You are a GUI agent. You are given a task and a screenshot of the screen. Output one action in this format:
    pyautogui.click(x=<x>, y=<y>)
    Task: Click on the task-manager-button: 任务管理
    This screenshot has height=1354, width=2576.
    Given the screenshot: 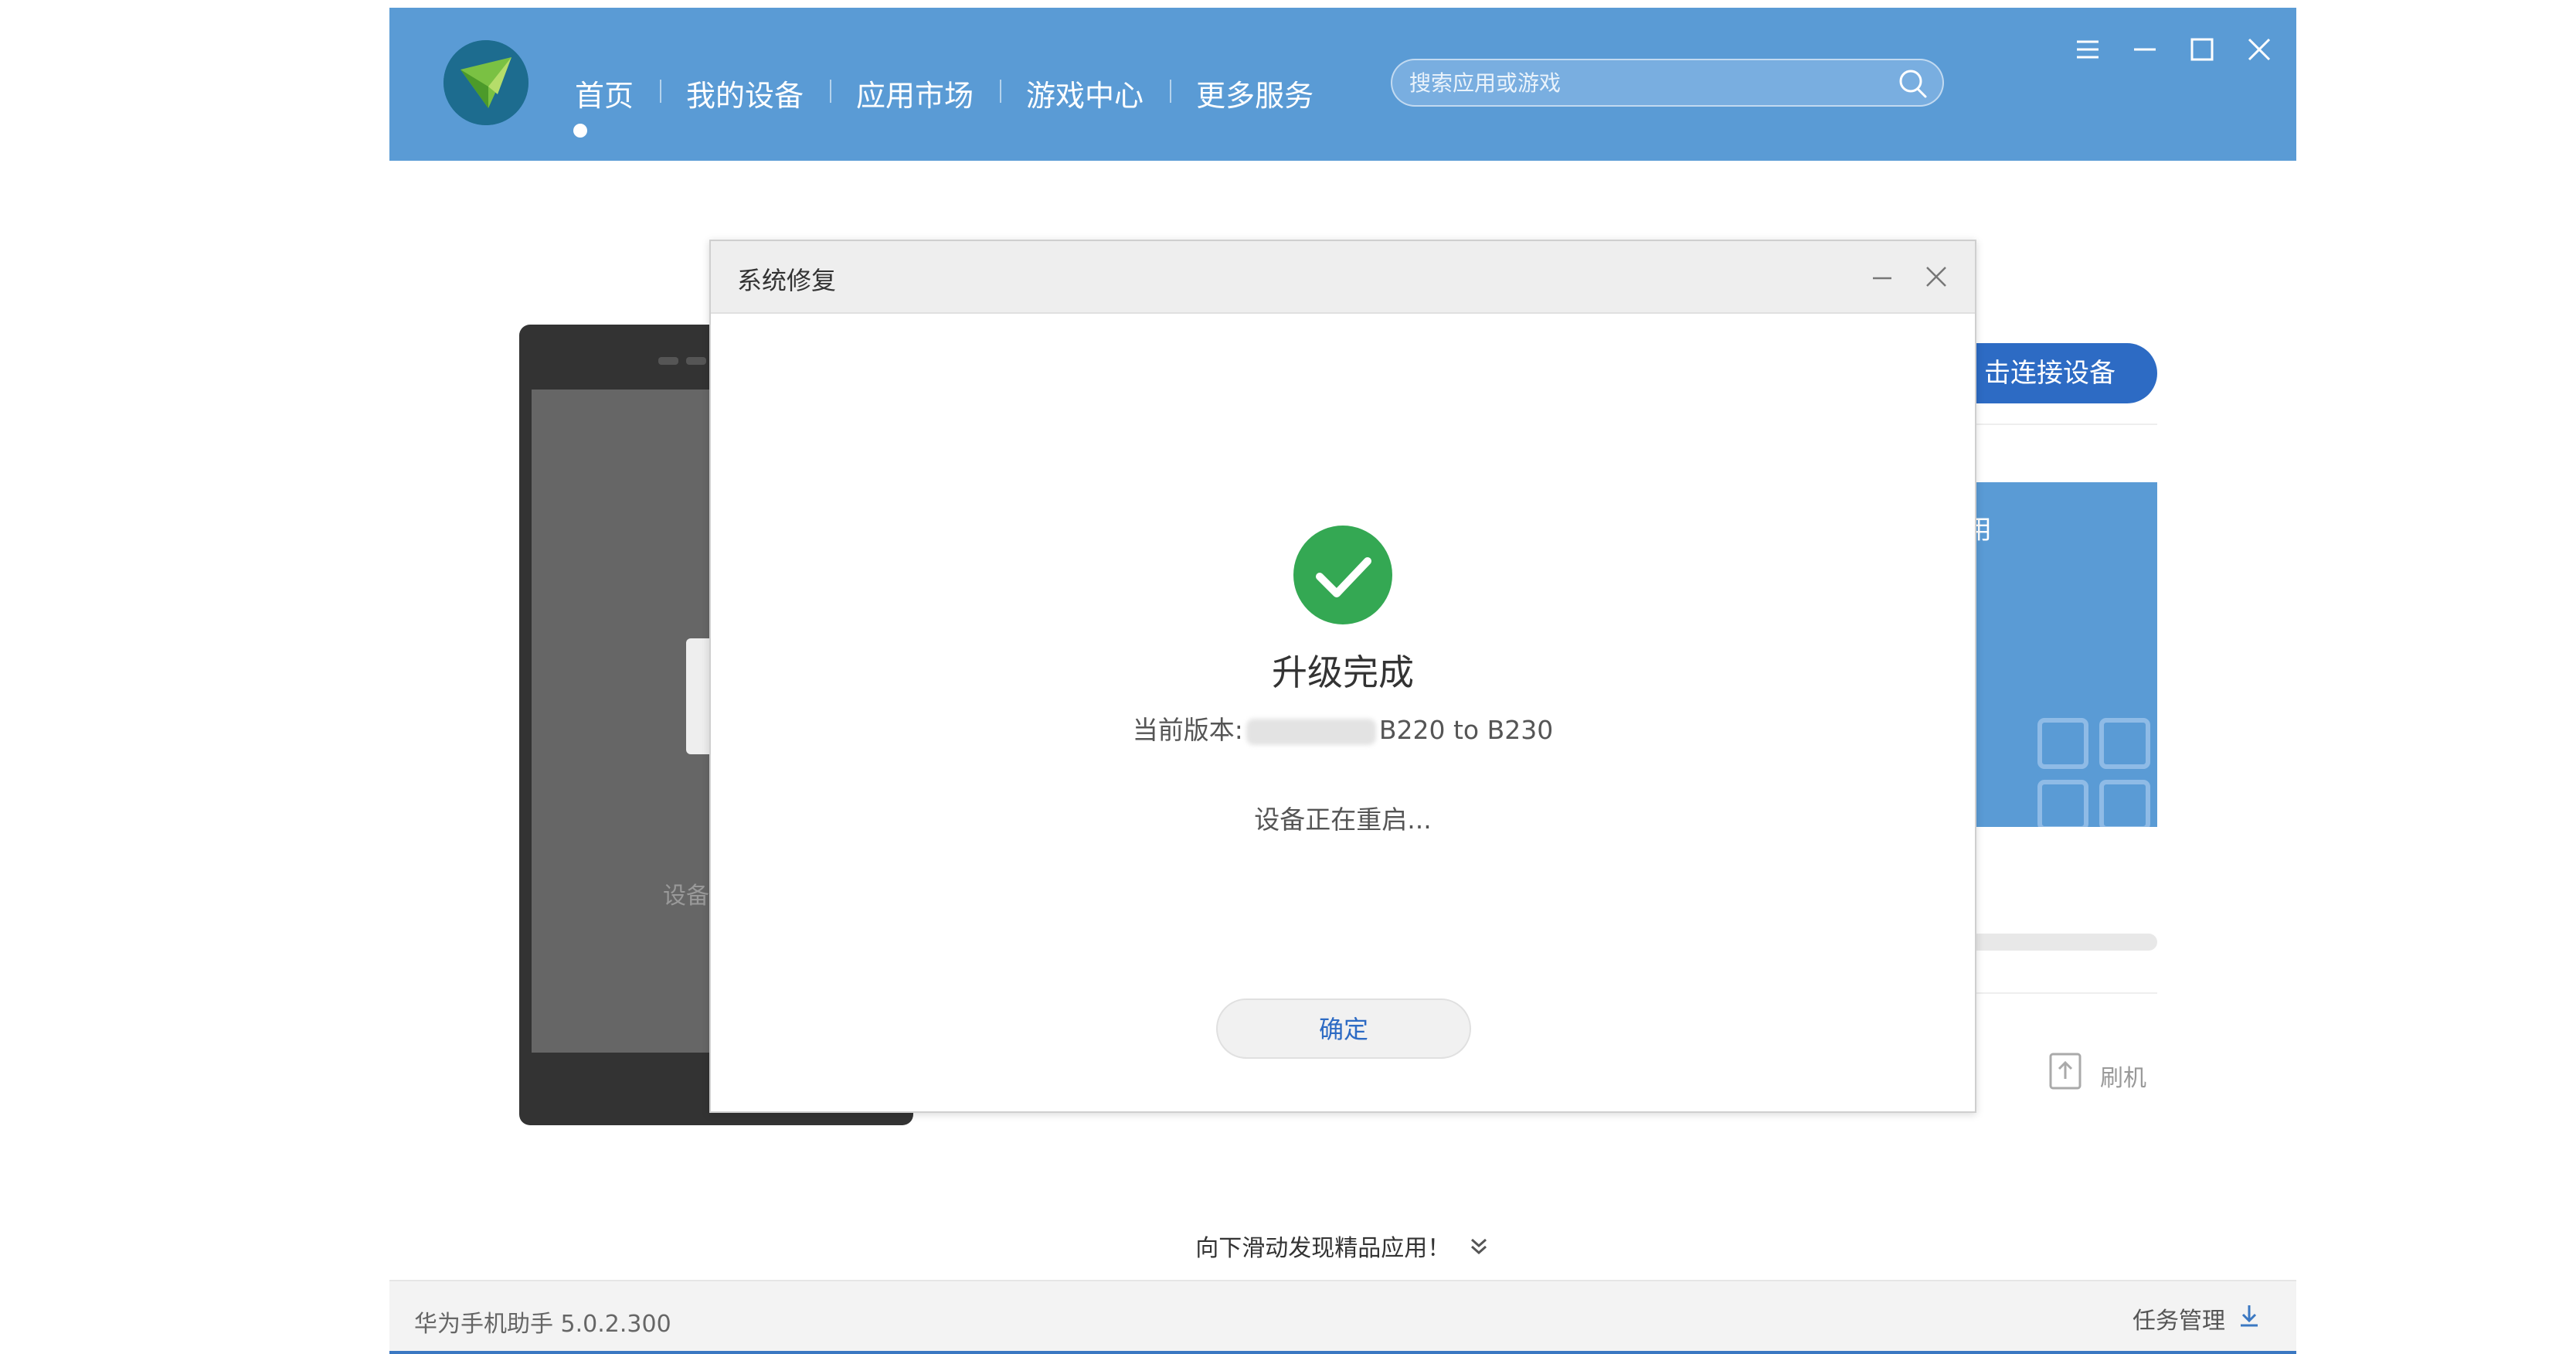 What is the action you would take?
    pyautogui.click(x=2197, y=1318)
    